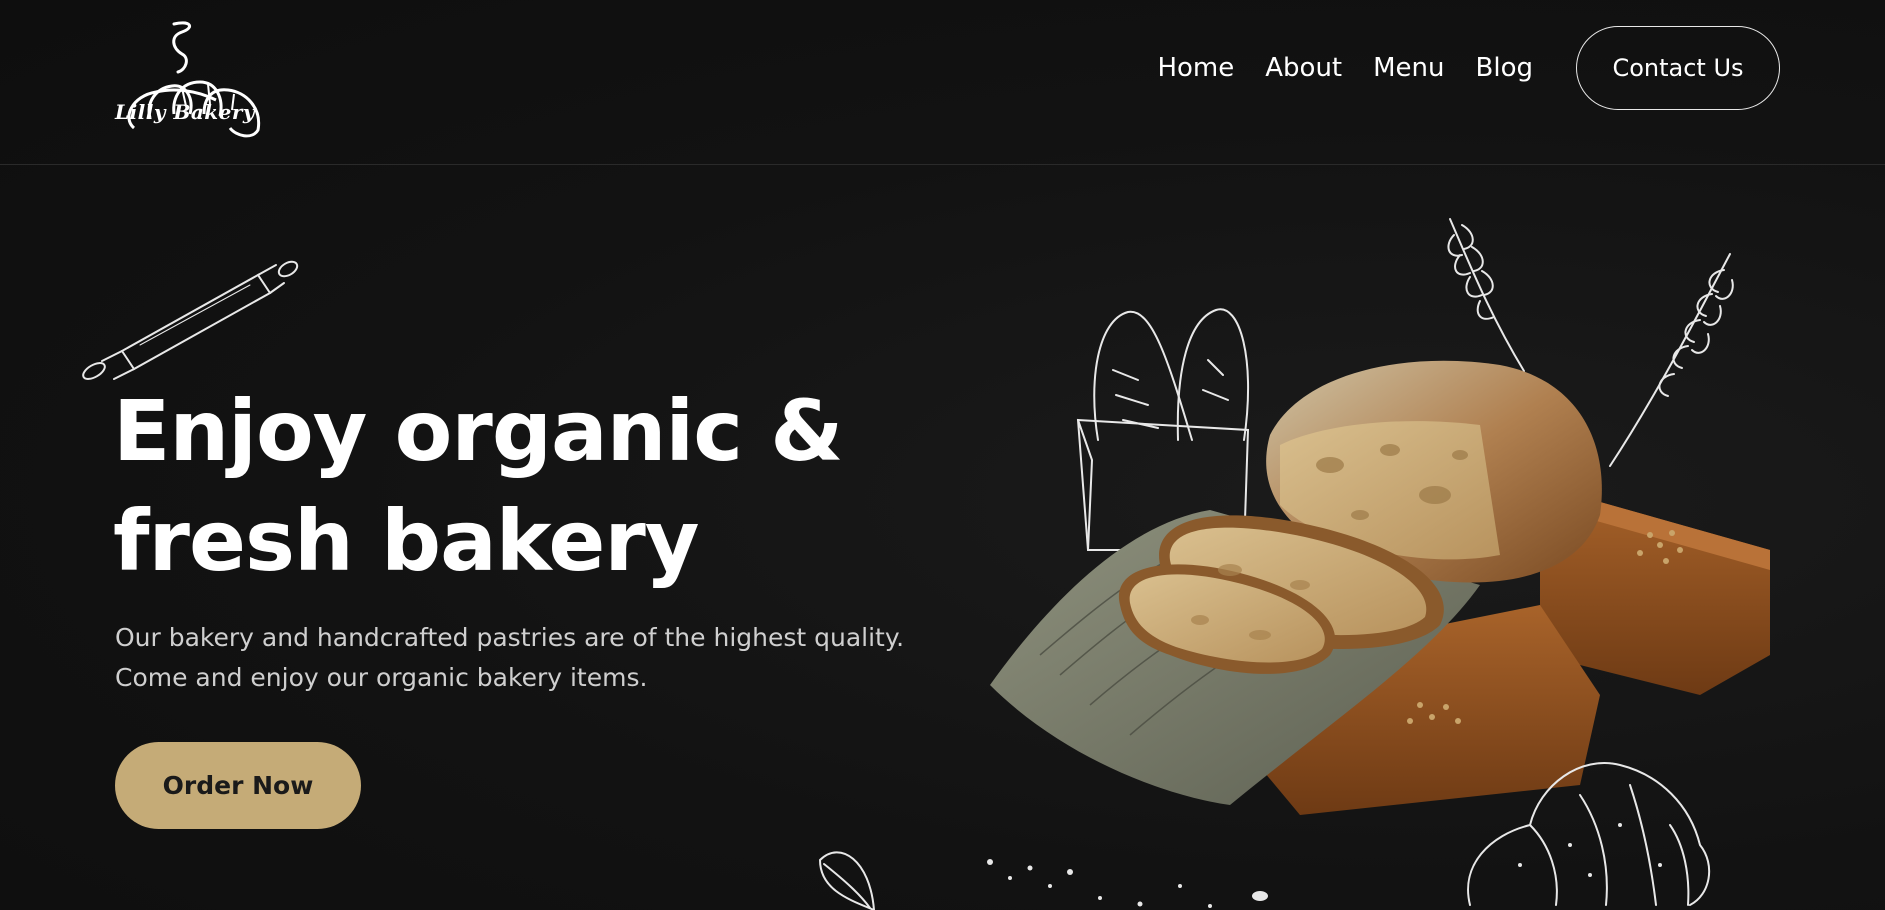  I want to click on hero-description-line-2: Come and enjoy our organic bakery items., so click(381, 677).